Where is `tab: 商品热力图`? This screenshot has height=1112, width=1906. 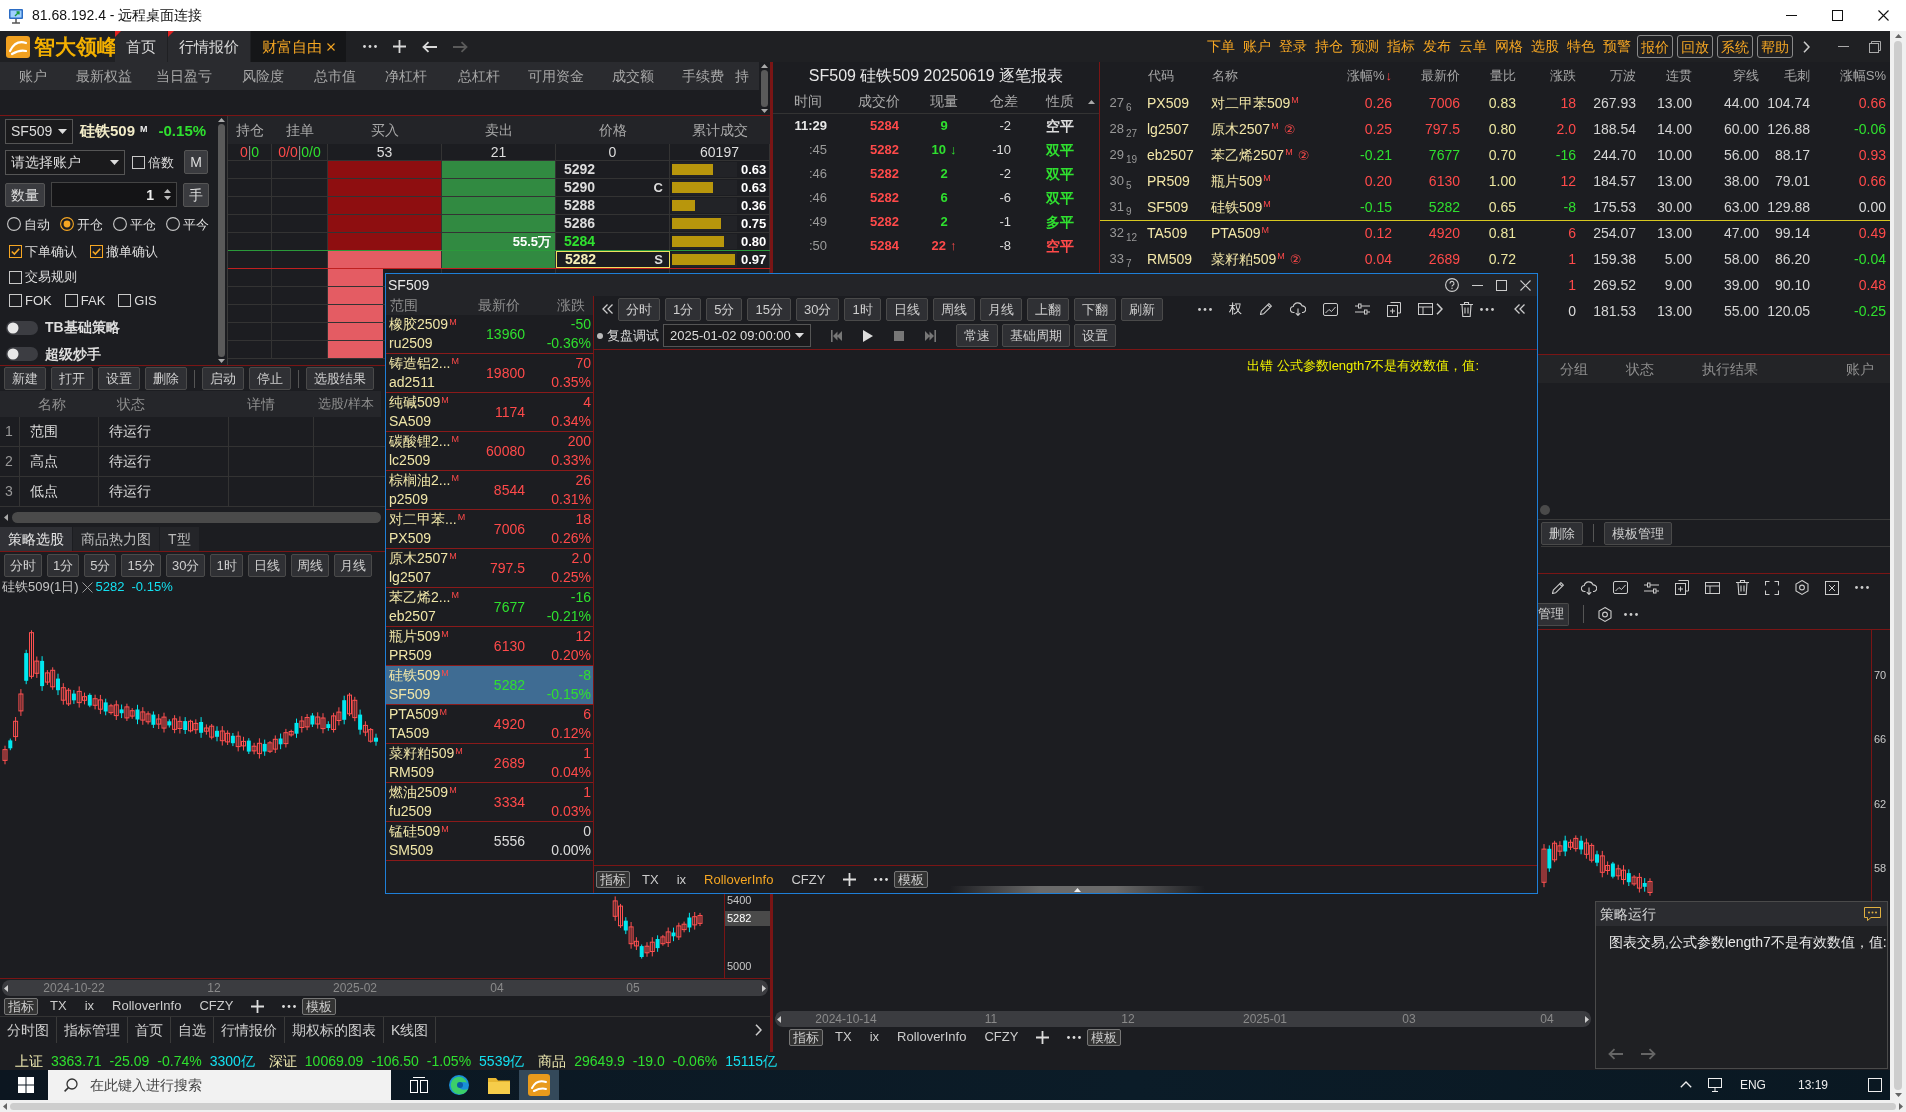
tab: 商品热力图 is located at coordinates (116, 539).